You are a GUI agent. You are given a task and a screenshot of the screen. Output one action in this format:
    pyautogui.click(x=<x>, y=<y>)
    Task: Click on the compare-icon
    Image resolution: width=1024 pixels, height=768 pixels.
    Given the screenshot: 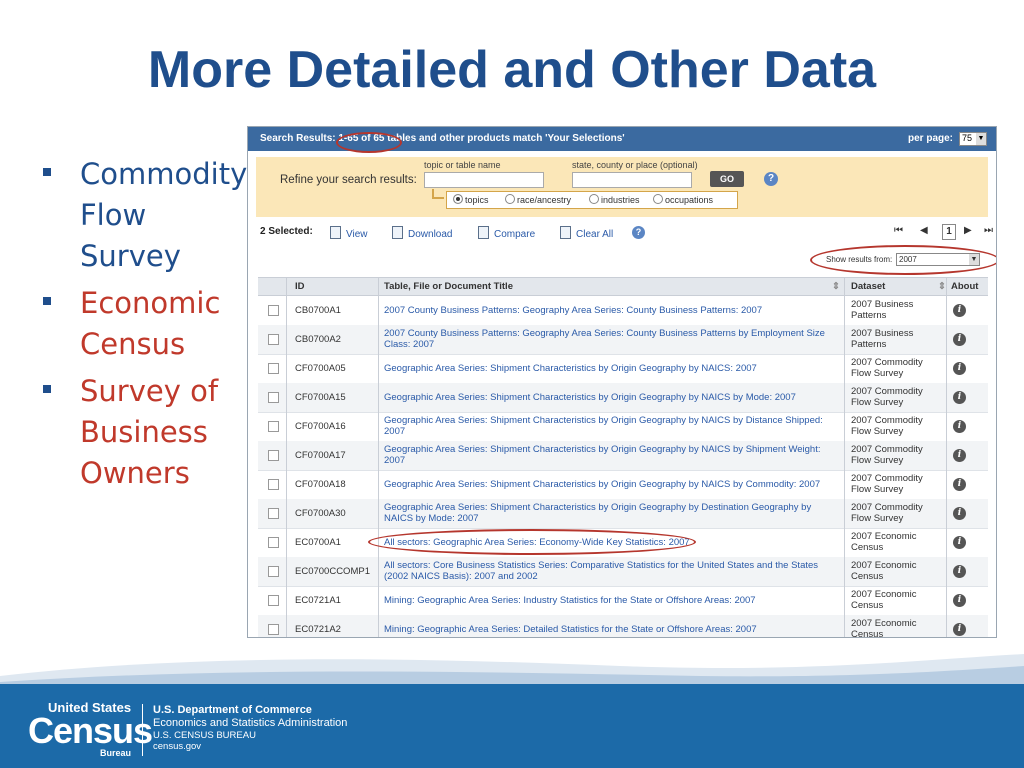 What is the action you would take?
    pyautogui.click(x=483, y=232)
    